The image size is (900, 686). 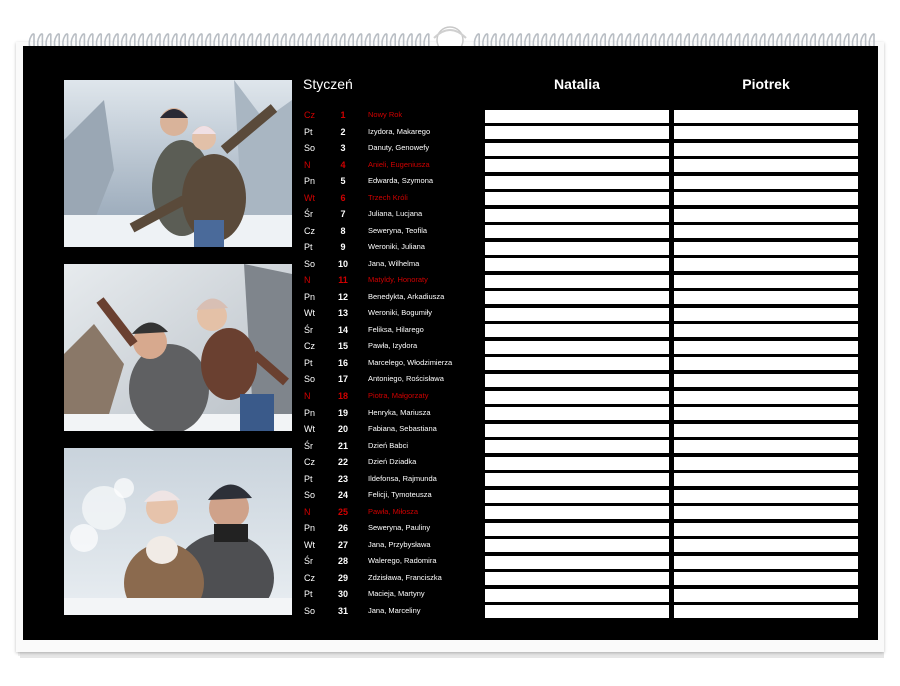 I want to click on day-number: 13, so click(x=342, y=313).